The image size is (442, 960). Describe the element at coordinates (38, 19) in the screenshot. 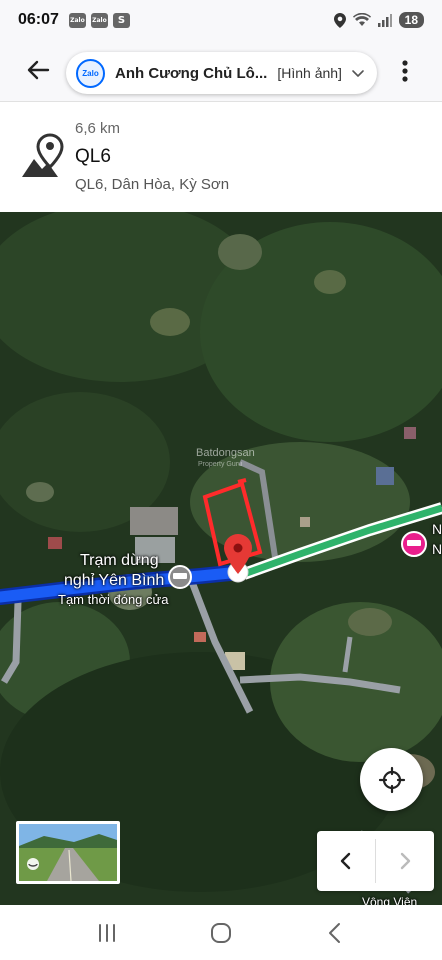

I see `status-time: 06:07` at that location.